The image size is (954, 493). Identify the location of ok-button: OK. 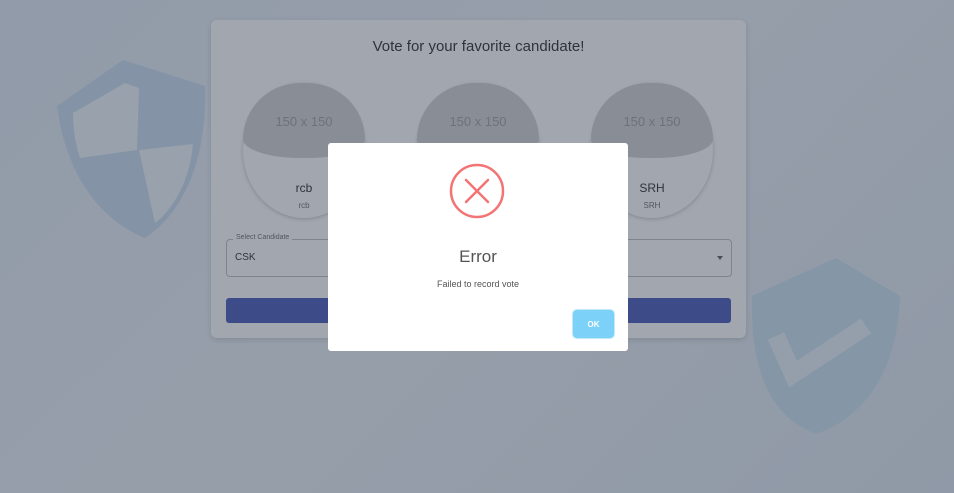
(593, 324).